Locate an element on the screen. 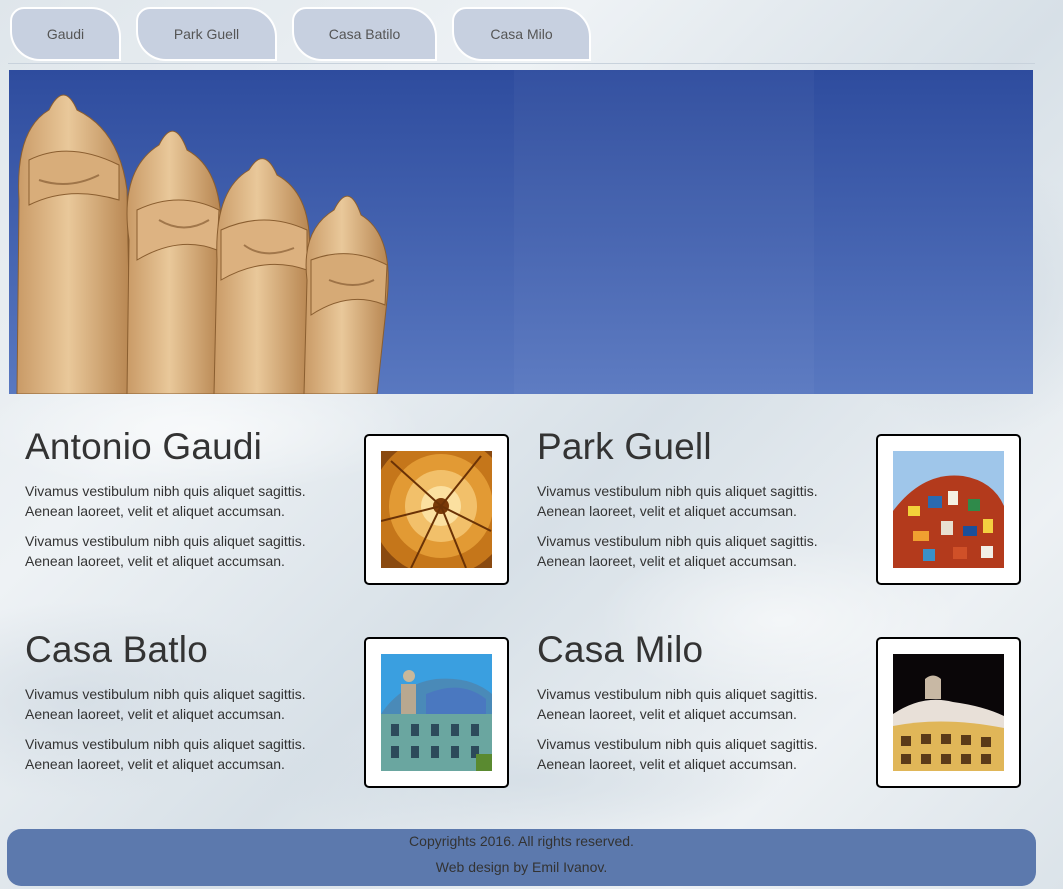 This screenshot has width=1063, height=889. mosaic-image is located at coordinates (948, 509).